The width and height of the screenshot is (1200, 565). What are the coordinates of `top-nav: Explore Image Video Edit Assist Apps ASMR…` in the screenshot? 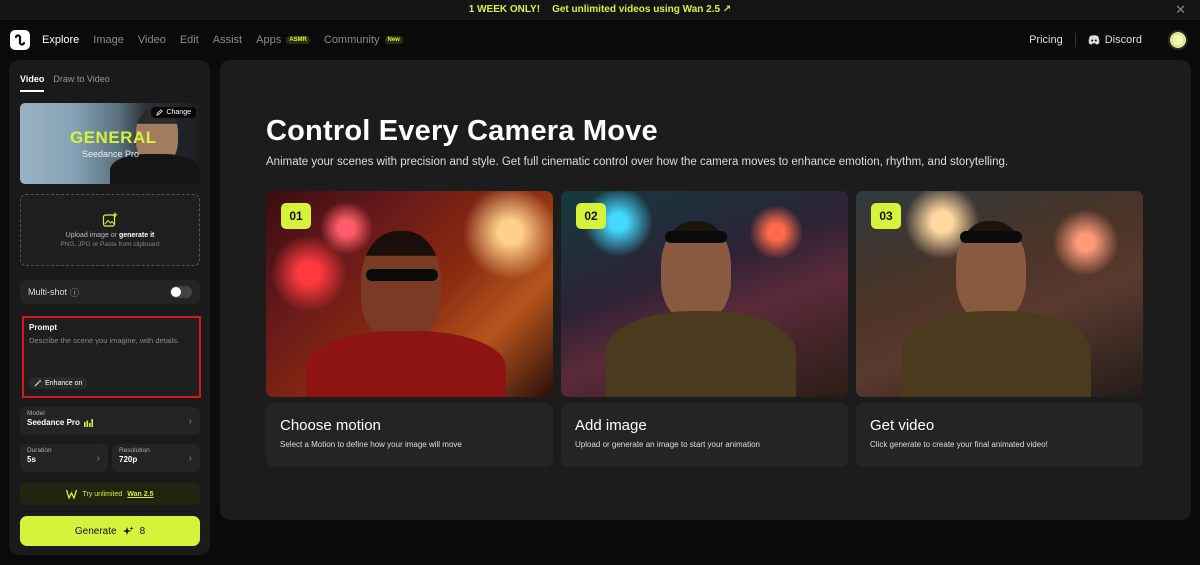 It's located at (600, 40).